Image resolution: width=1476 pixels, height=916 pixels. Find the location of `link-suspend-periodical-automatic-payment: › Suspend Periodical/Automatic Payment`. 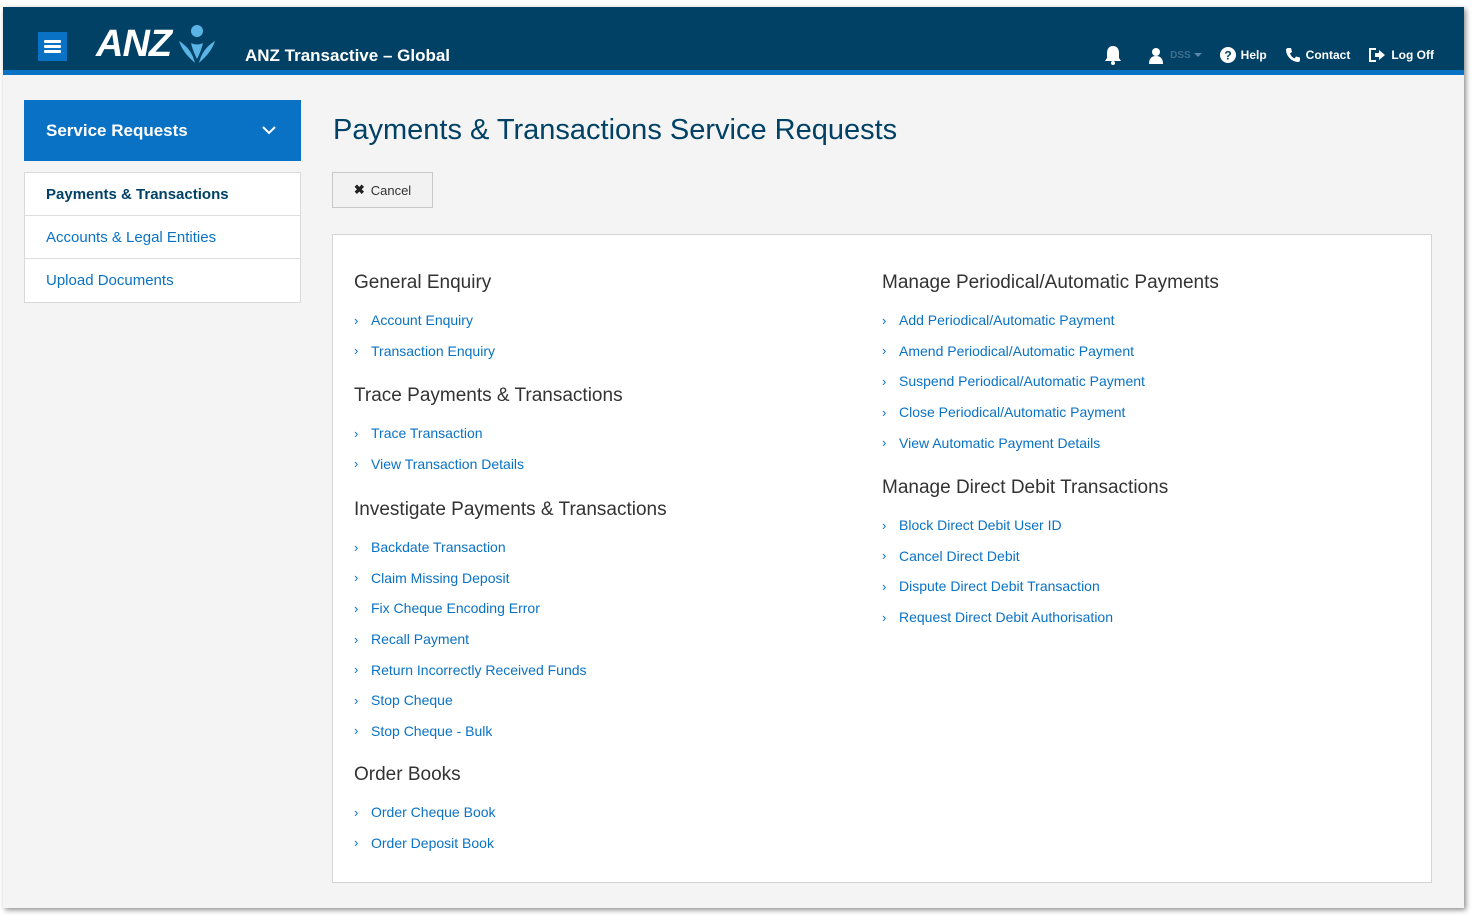

link-suspend-periodical-automatic-payment: › Suspend Periodical/Automatic Payment is located at coordinates (1050, 381).